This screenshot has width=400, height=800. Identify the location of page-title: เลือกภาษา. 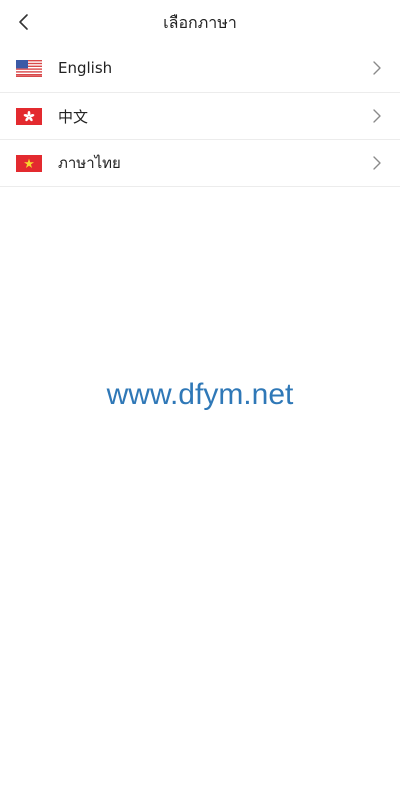
(200, 22).